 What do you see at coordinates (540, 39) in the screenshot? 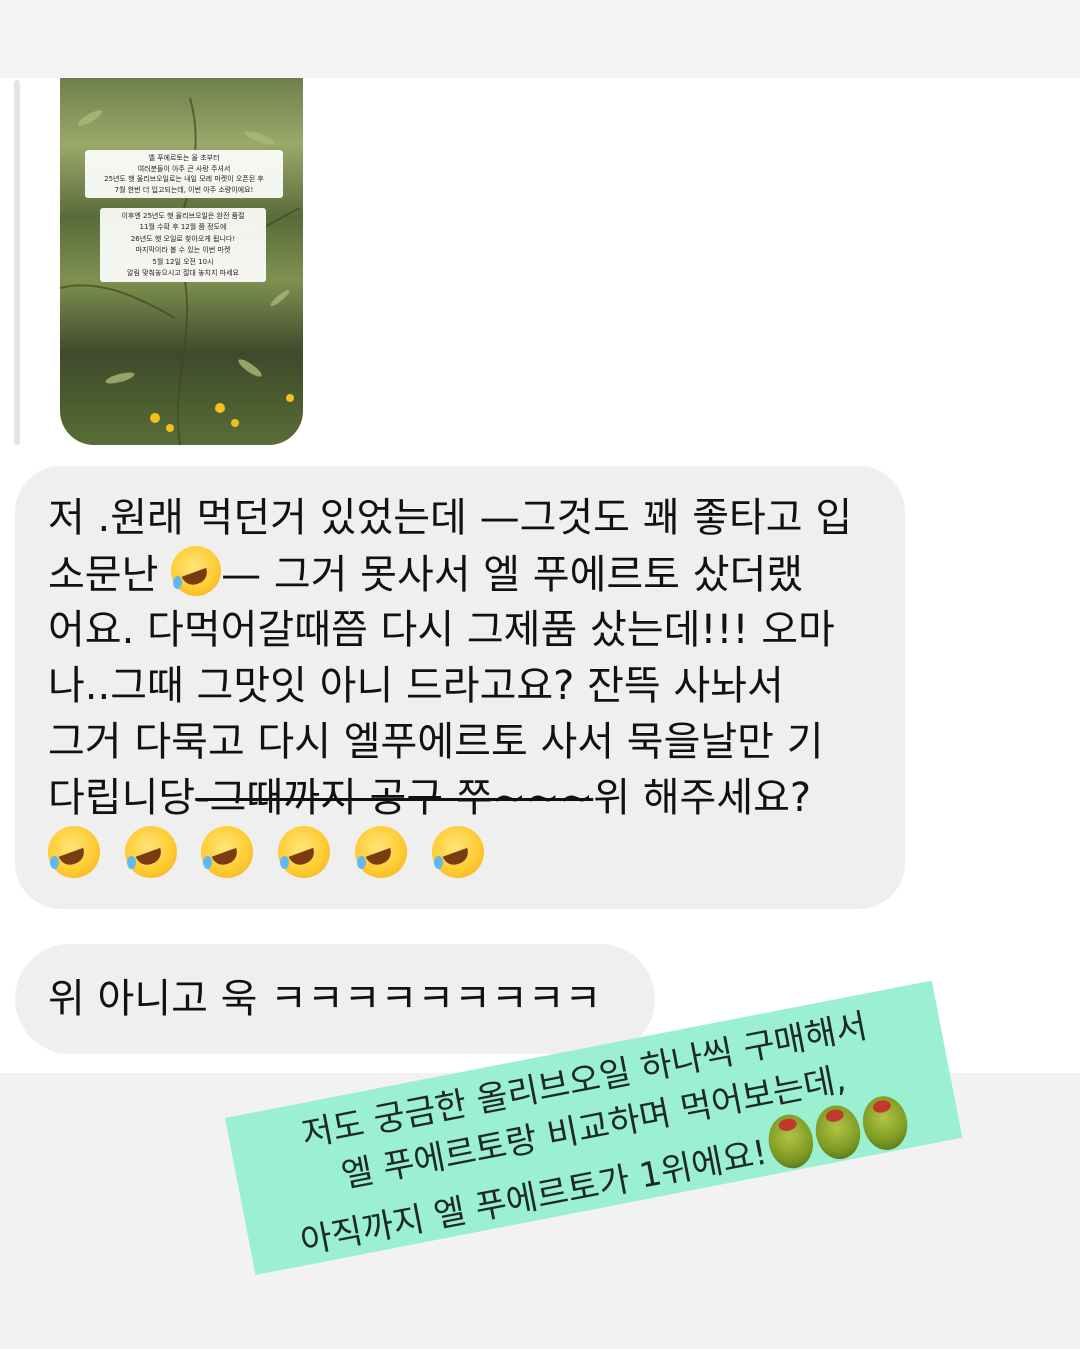
I see `header-area` at bounding box center [540, 39].